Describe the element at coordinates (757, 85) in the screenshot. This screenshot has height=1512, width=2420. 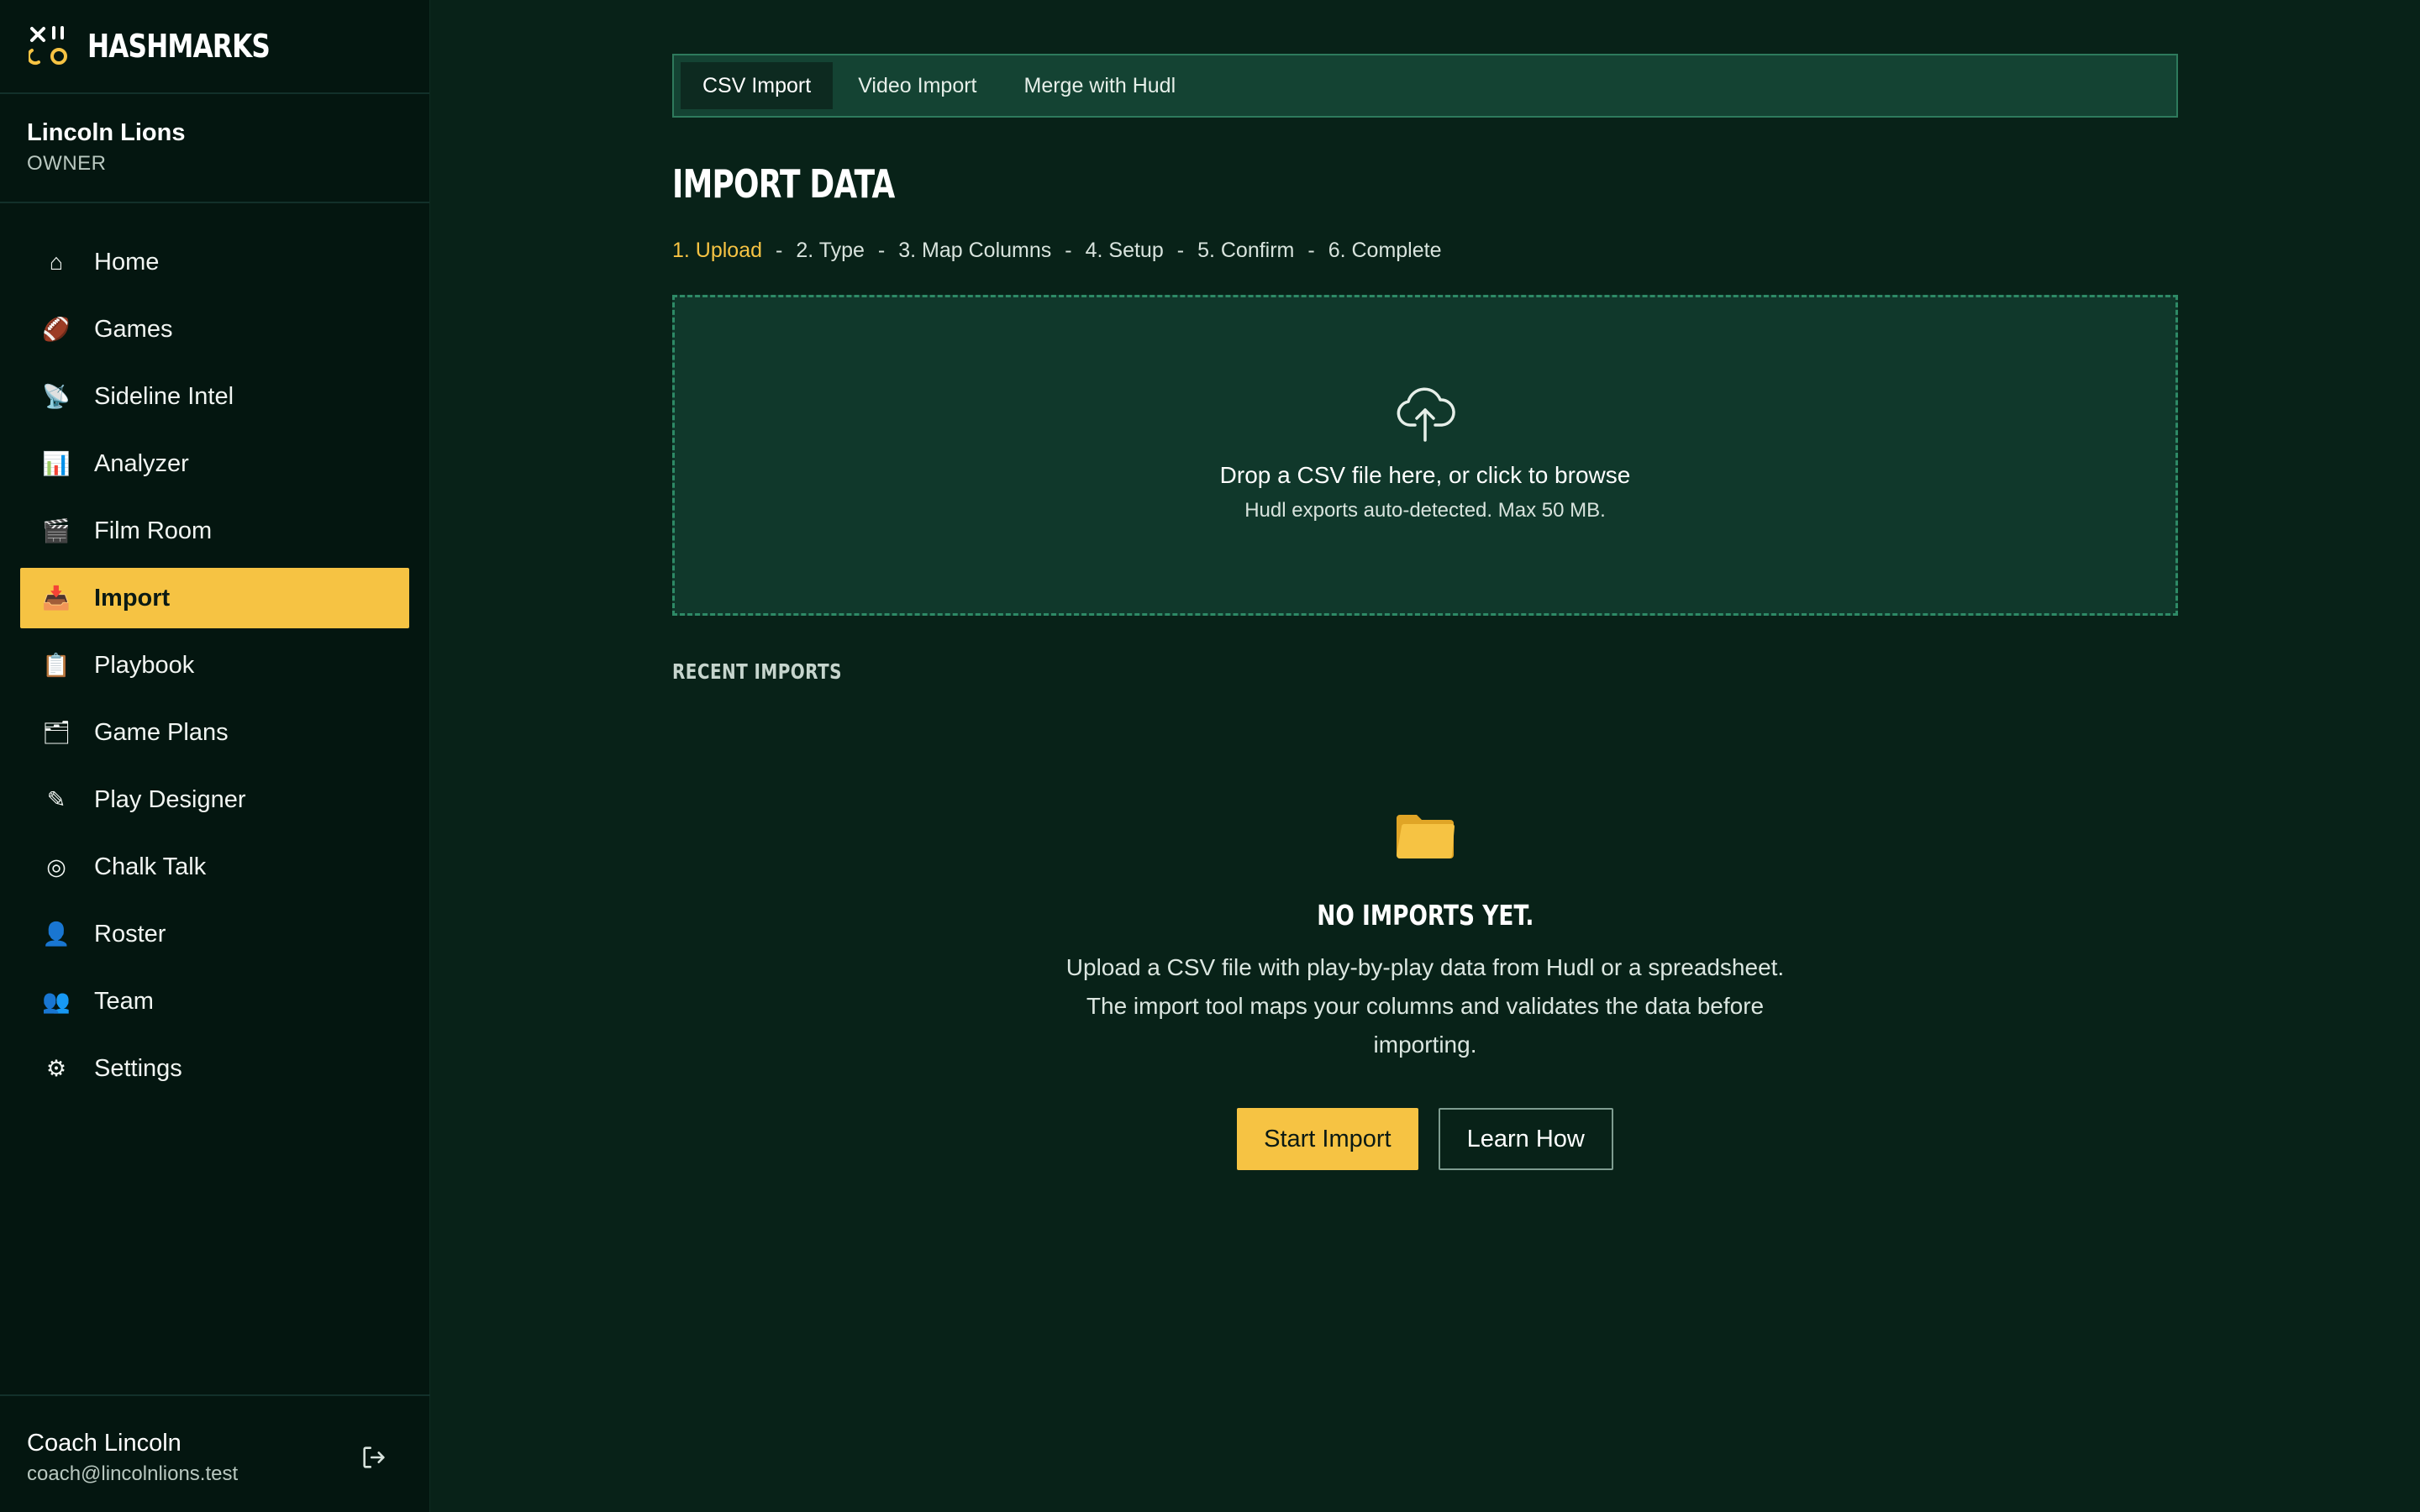
I see `tab-csv-import: CSV Import` at that location.